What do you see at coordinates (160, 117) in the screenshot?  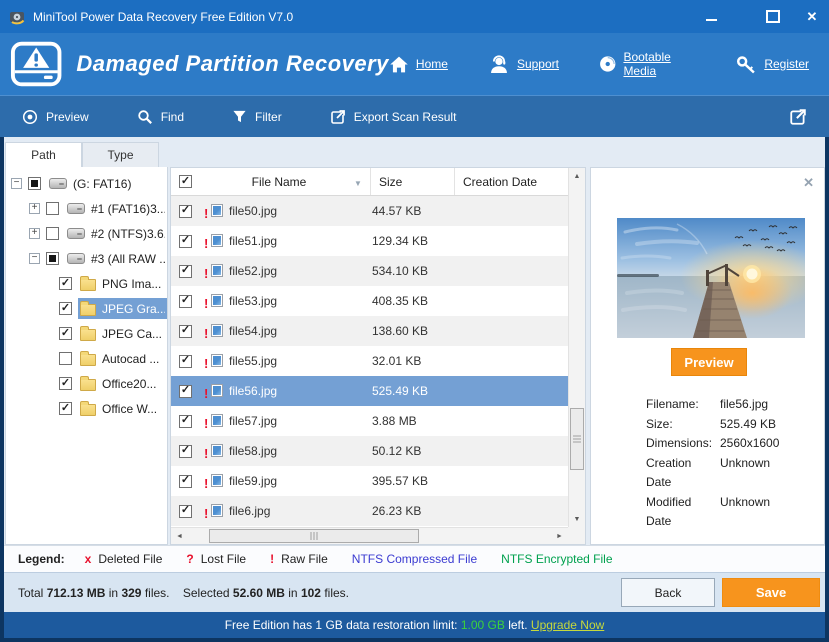 I see `toolbar-find: Find` at bounding box center [160, 117].